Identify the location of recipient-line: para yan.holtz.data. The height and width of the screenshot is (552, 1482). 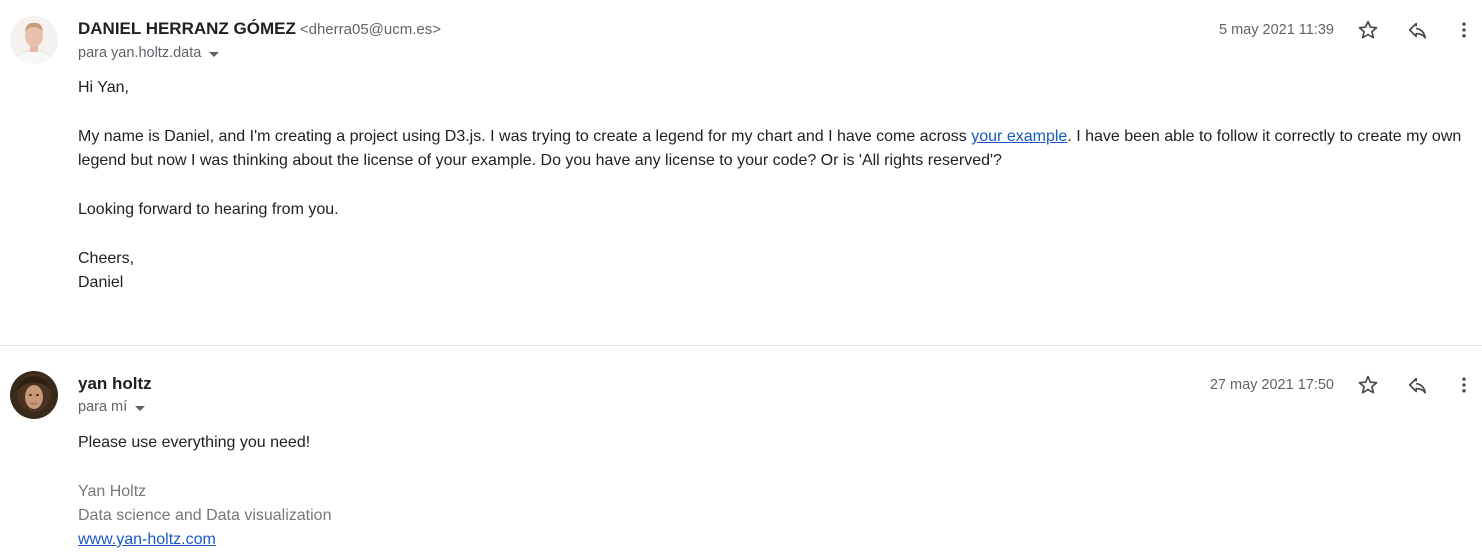
(149, 53).